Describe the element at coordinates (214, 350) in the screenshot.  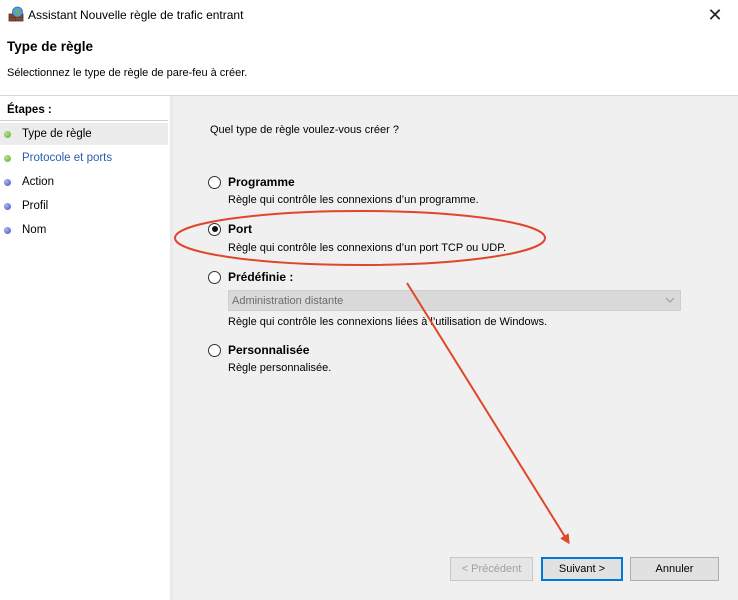
I see `radio-custom` at that location.